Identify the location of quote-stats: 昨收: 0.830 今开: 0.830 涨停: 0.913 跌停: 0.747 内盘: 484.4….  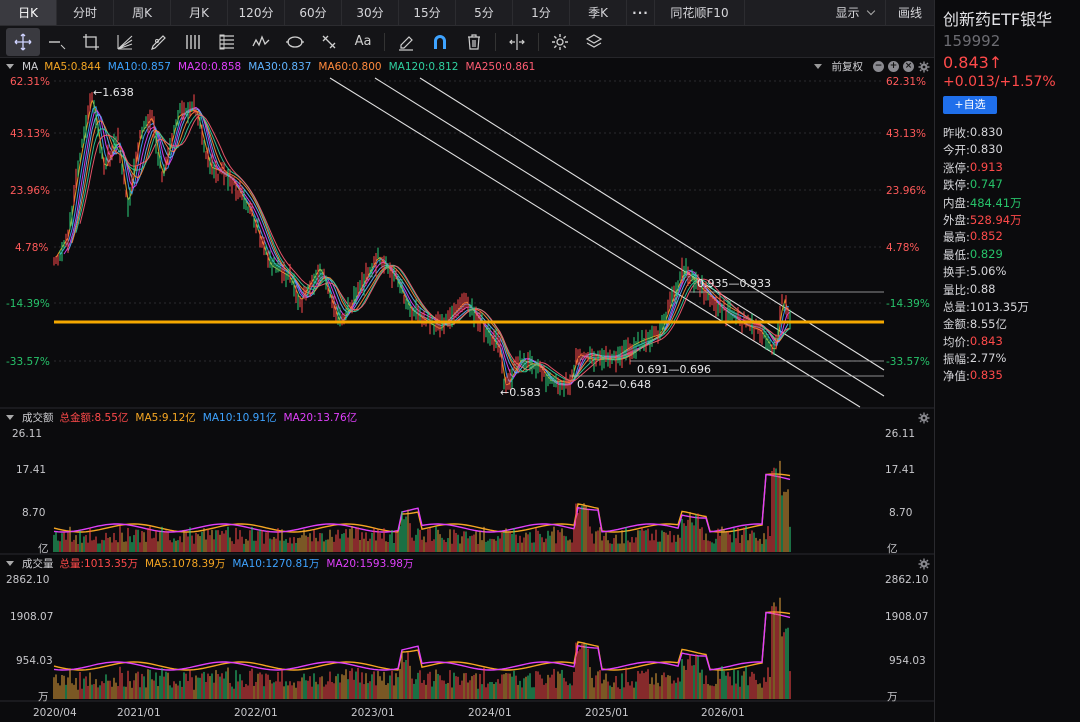
(1011, 255).